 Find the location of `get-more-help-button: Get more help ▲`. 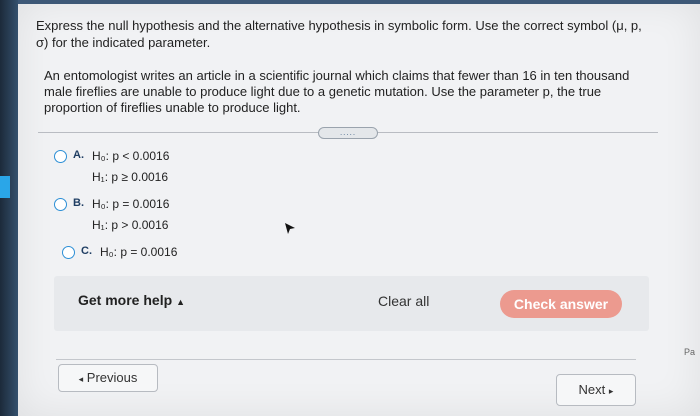

get-more-help-button: Get more help ▲ is located at coordinates (131, 300).